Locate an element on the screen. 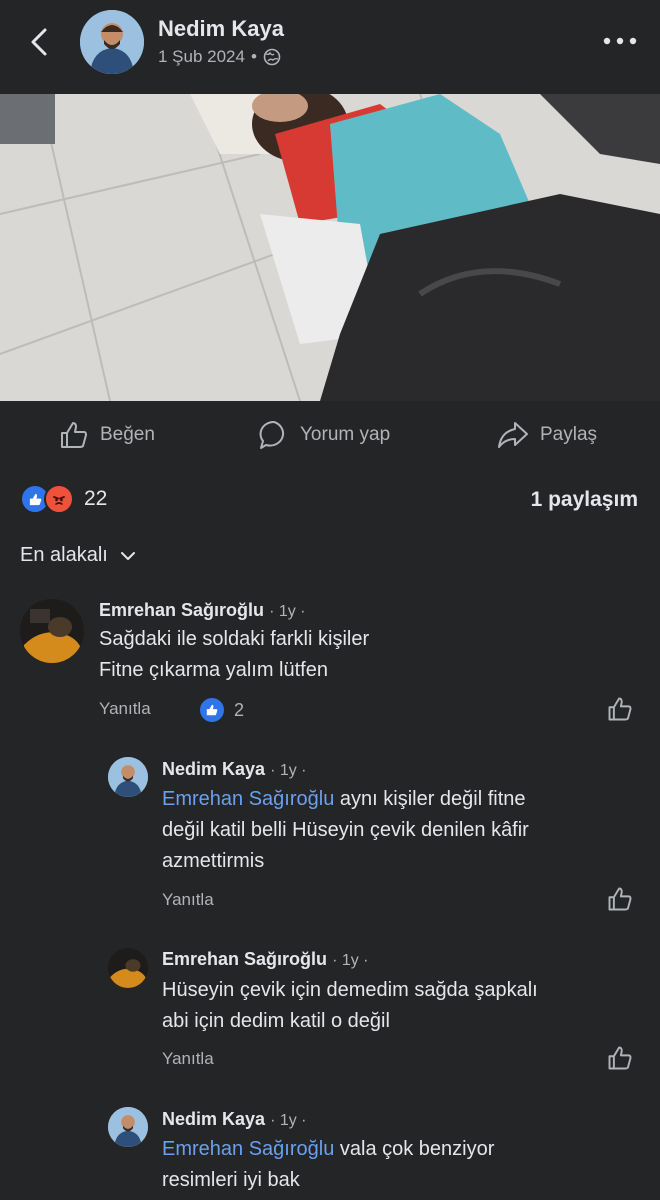  share-icon is located at coordinates (513, 435).